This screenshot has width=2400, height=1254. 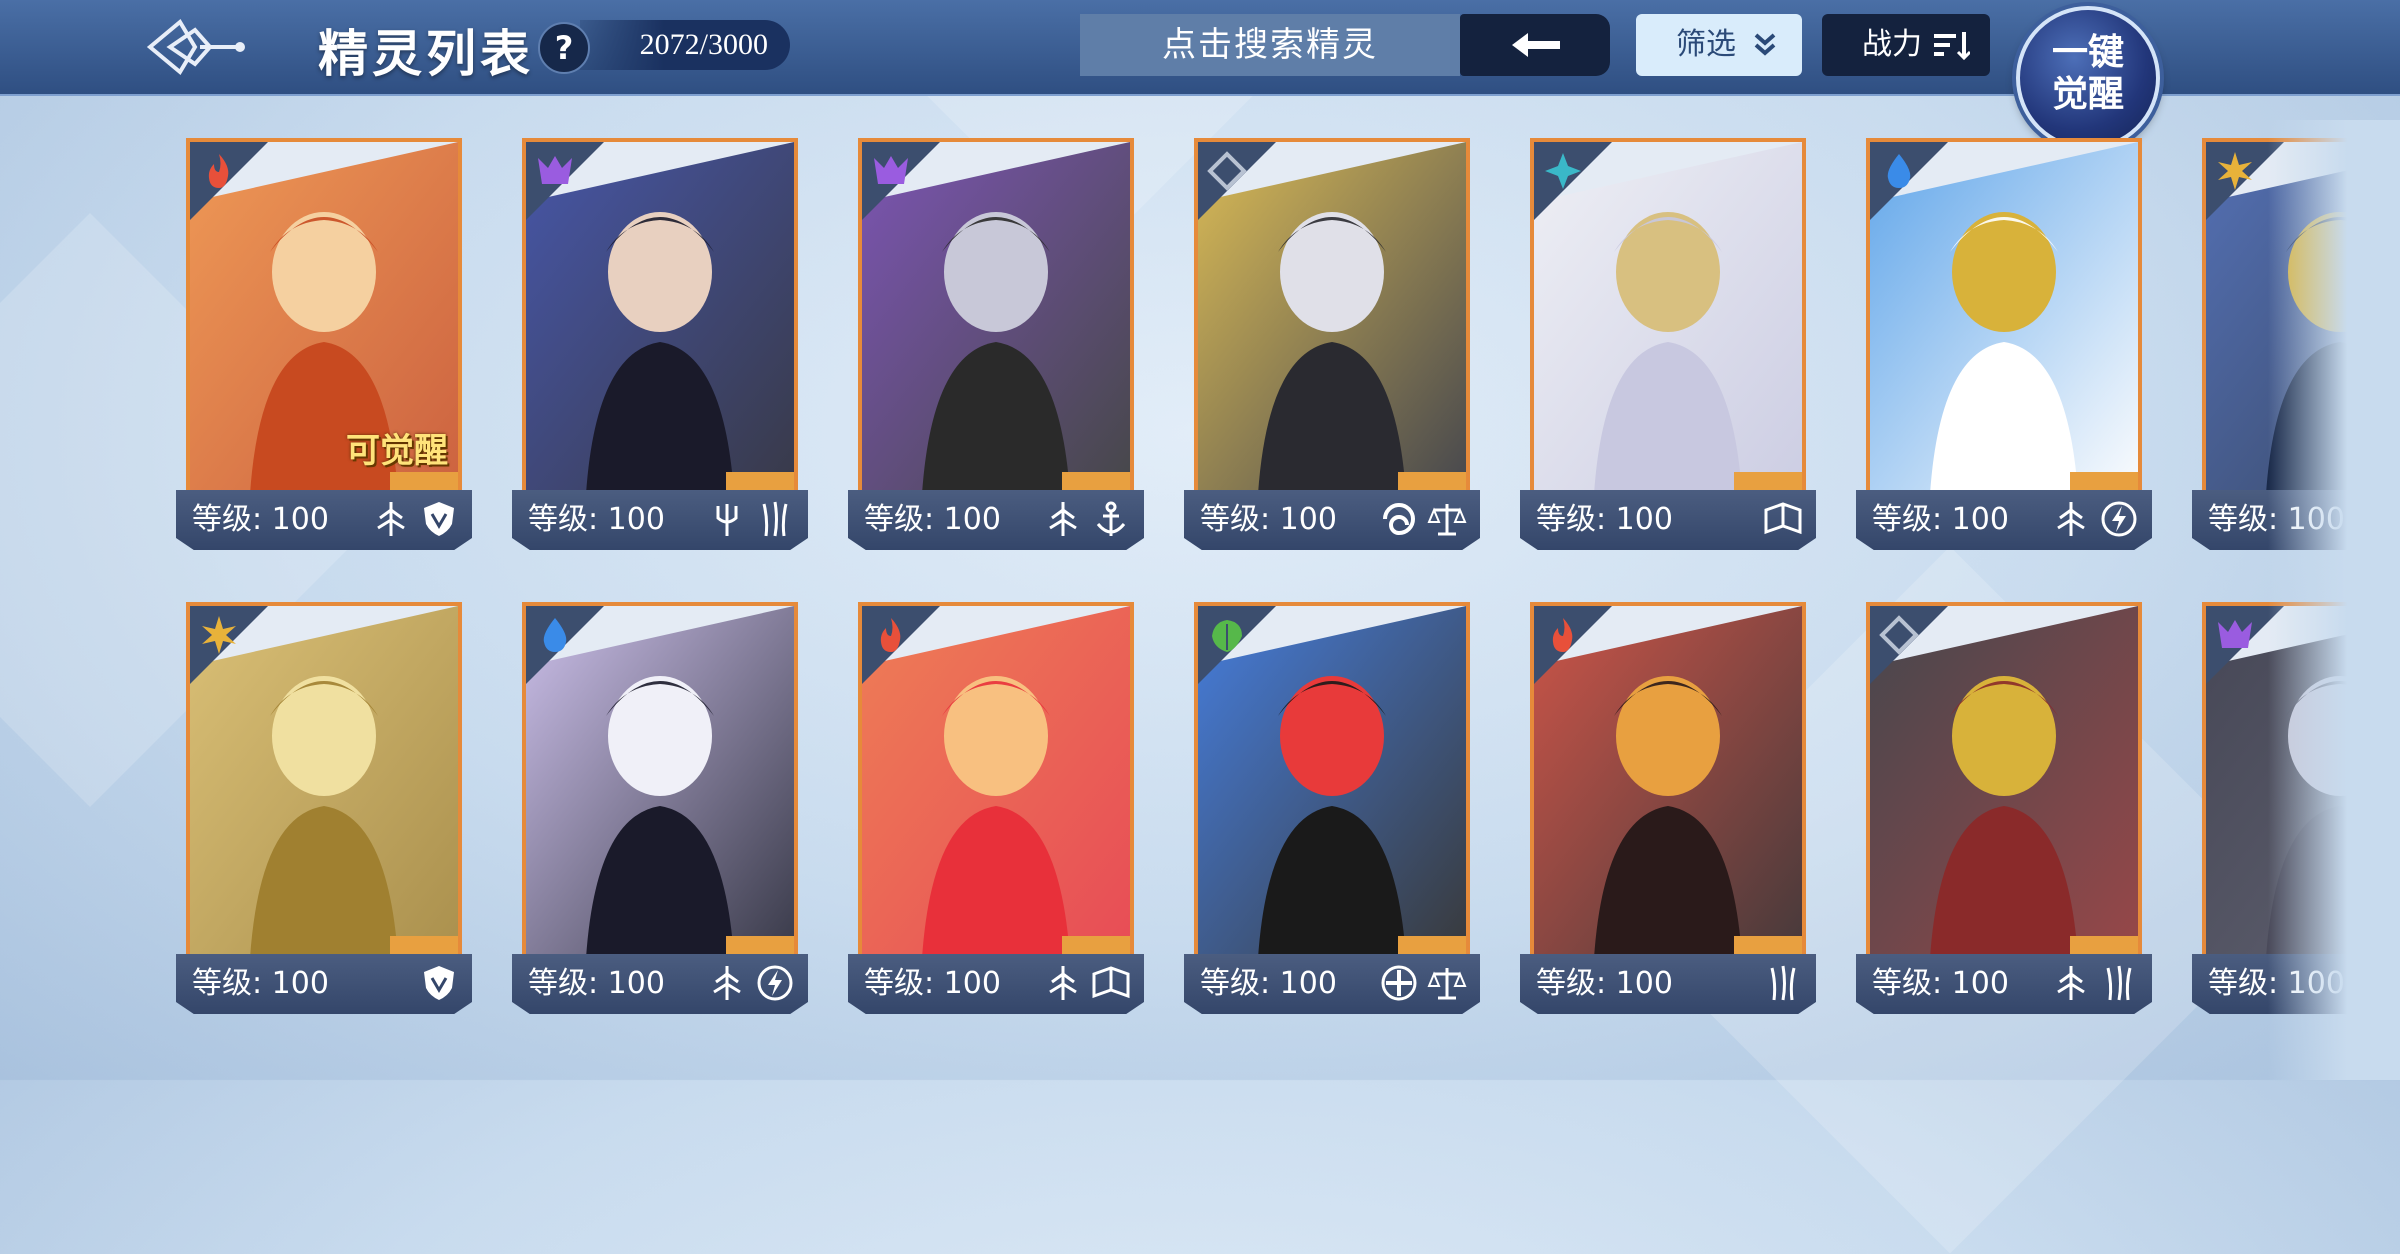 I want to click on top-bar: 精灵列表 2072/3000 ? 点击搜索精灵 筛选 战力 一键 觉醒, so click(x=1200, y=75).